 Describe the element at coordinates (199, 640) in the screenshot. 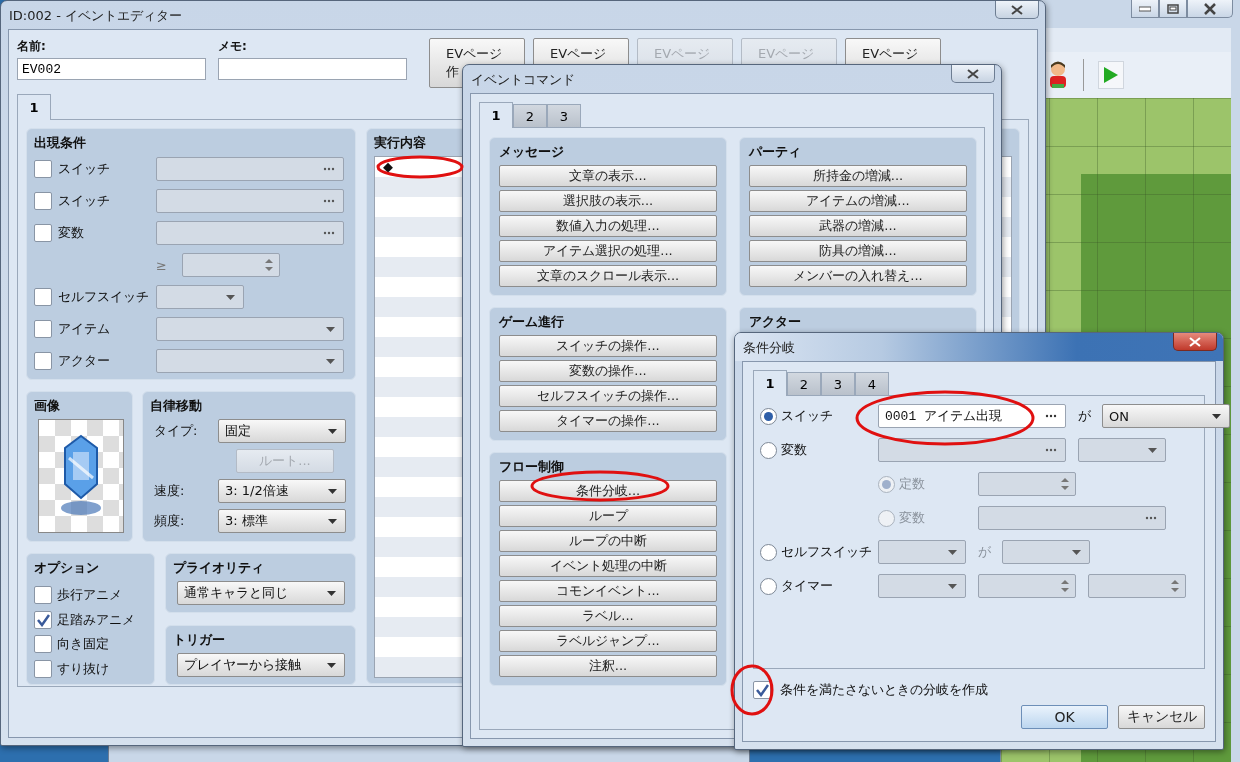

I see `group-title: トリガー` at that location.